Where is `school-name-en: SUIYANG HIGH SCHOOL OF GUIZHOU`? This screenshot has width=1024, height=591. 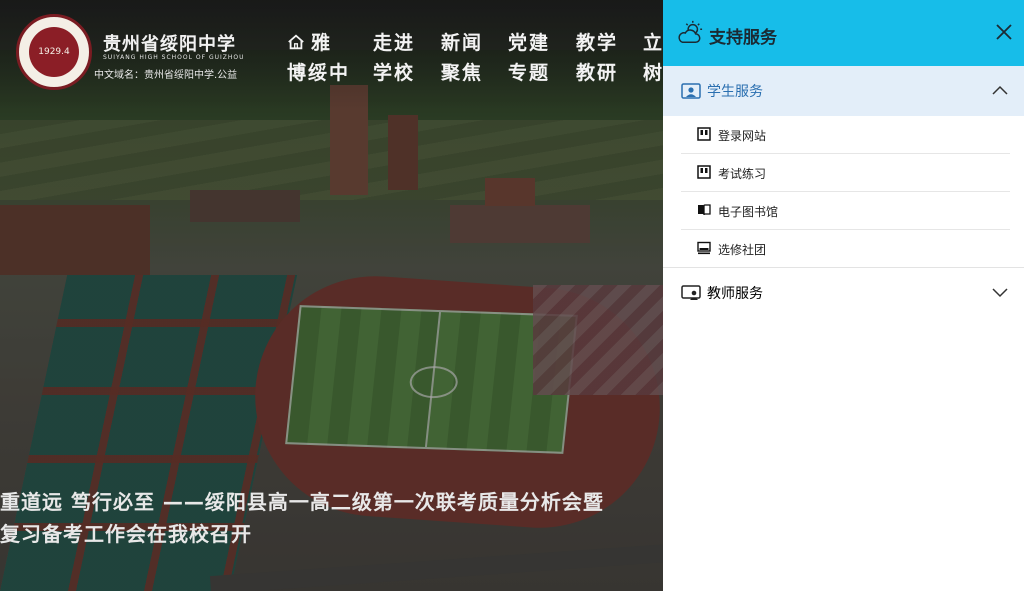
school-name-en: SUIYANG HIGH SCHOOL OF GUIZHOU is located at coordinates (174, 57).